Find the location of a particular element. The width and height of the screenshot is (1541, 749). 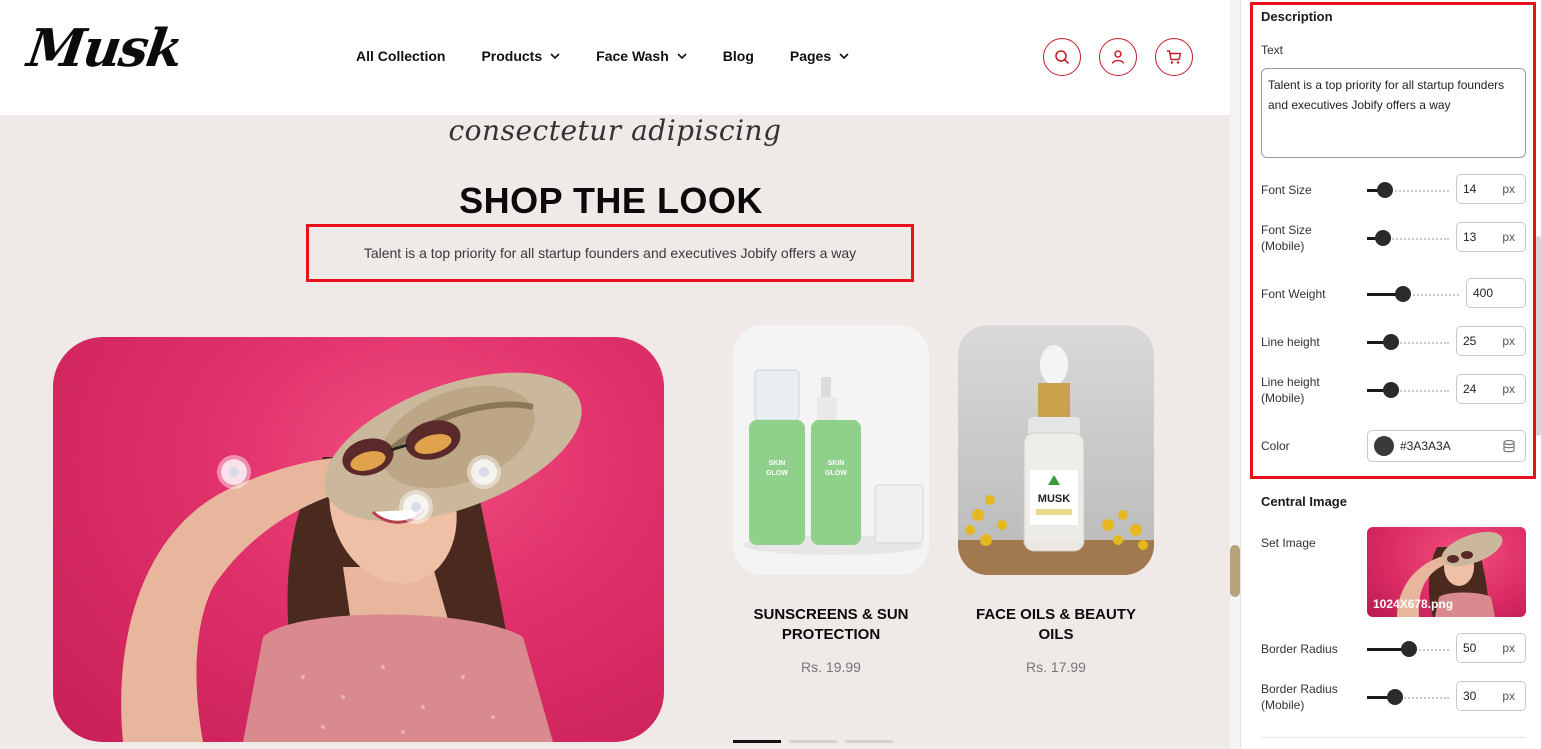

border-radius-mobile-slider is located at coordinates (1408, 697).